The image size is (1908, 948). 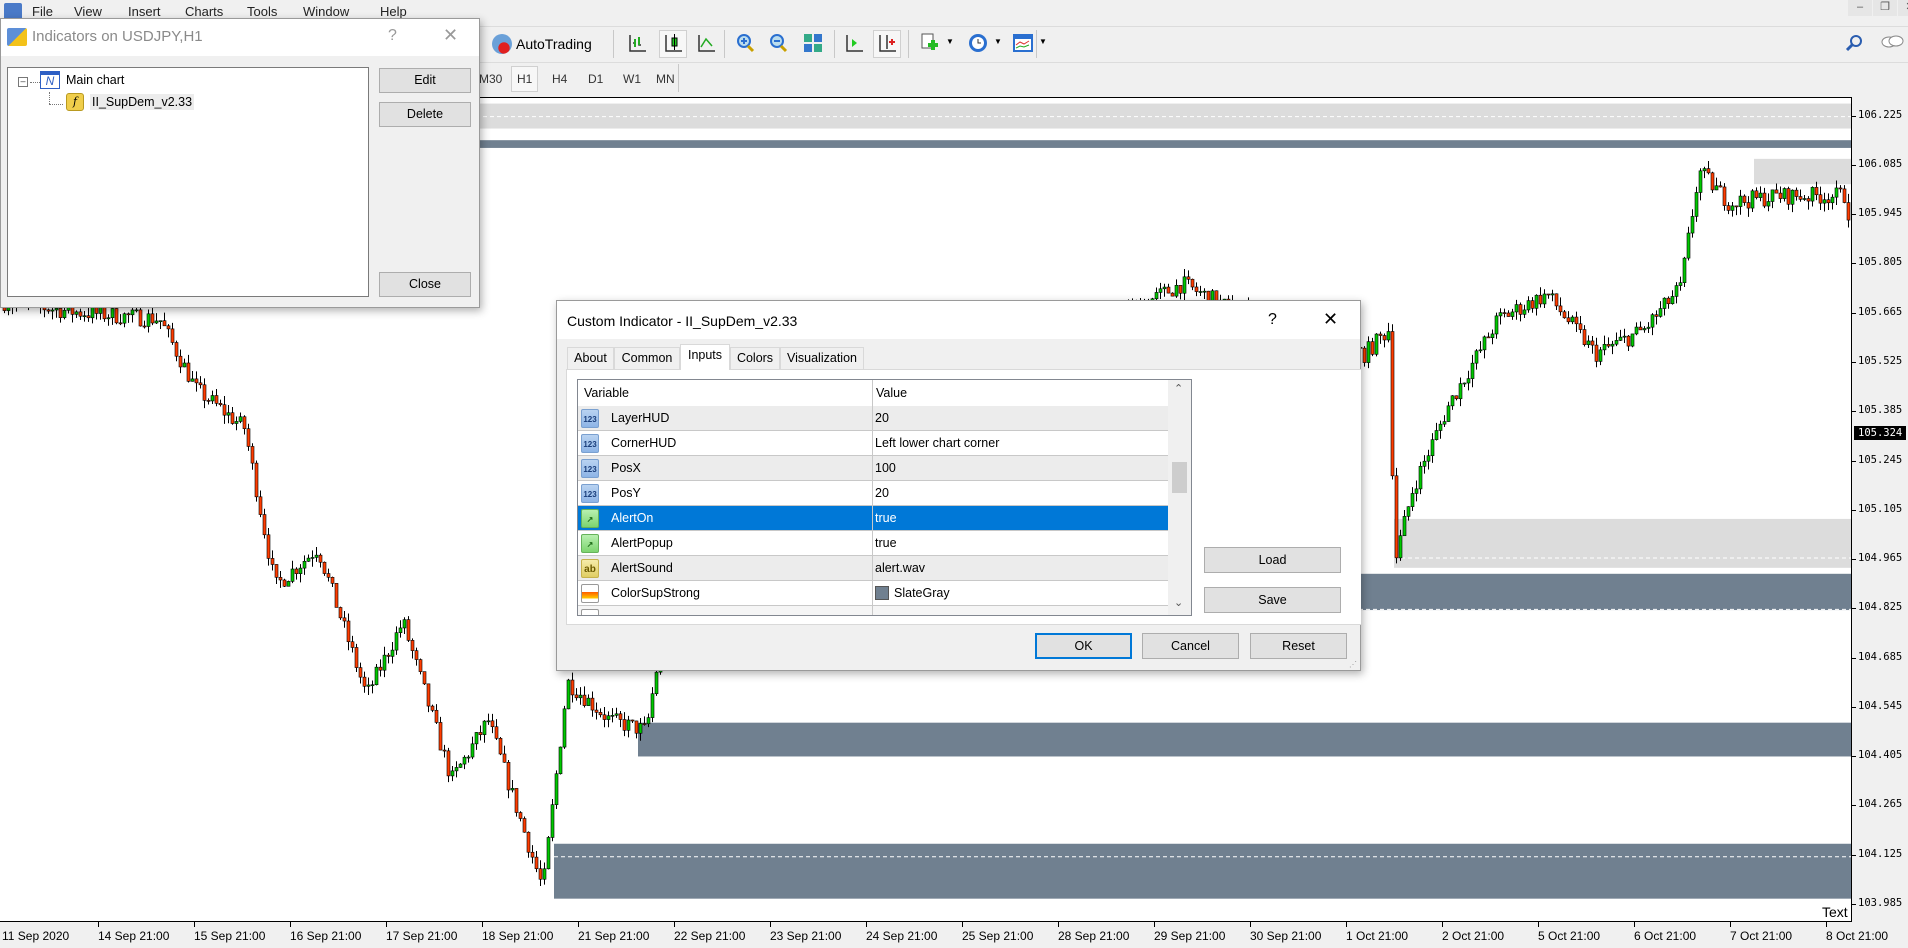 I want to click on menu-view: View, so click(x=88, y=11).